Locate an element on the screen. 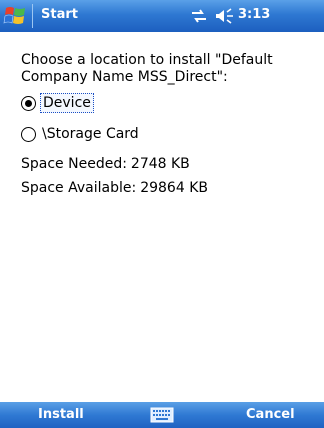 The width and height of the screenshot is (324, 428). title-separator is located at coordinates (32, 16).